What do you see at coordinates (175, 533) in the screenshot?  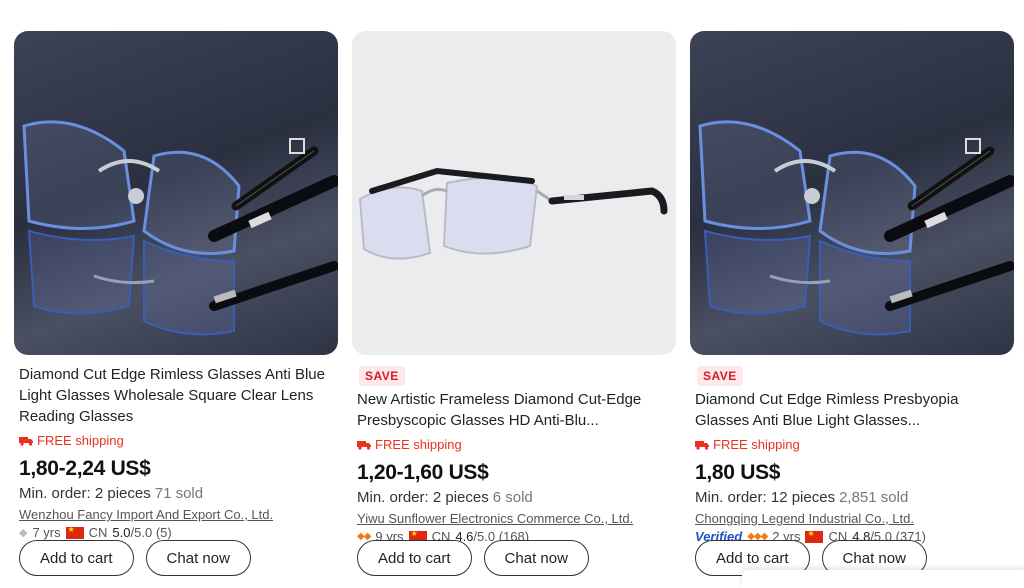 I see `supplier-meta: ◆ 7 yrs CN 5.0/5.0 (5)` at bounding box center [175, 533].